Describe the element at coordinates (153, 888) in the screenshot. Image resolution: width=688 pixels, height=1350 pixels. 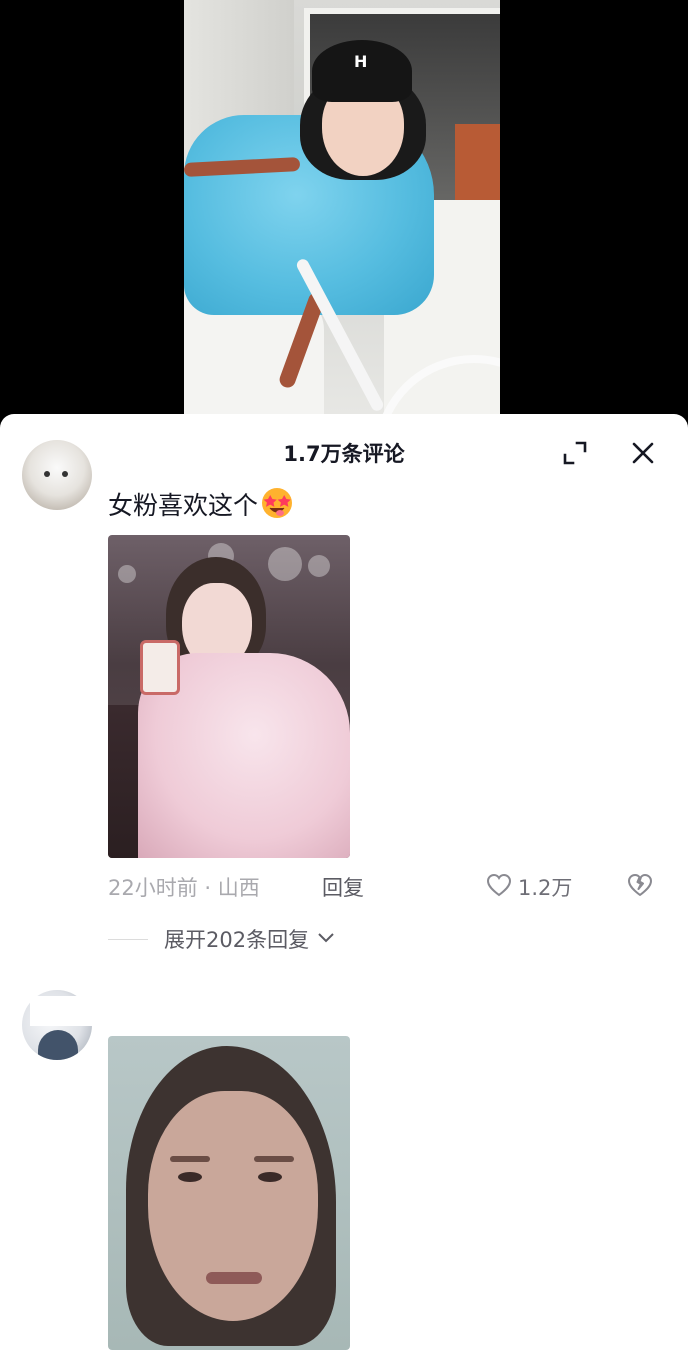
I see `comment-time: 22小时前` at that location.